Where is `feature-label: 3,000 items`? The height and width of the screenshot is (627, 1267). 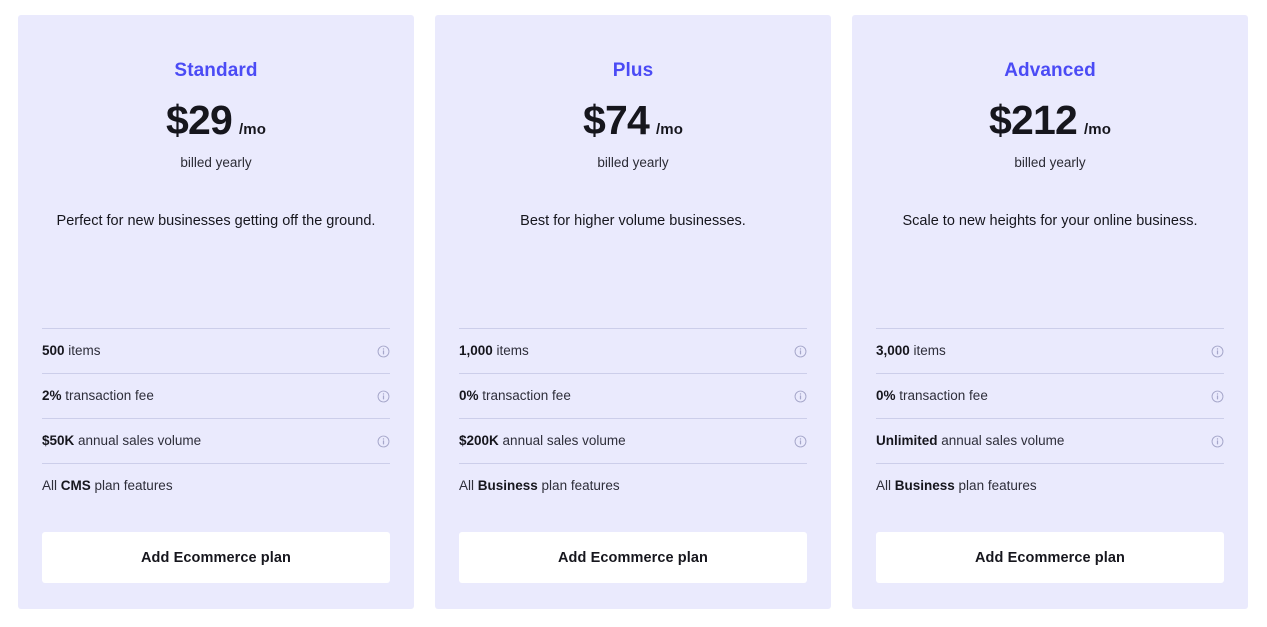 feature-label: 3,000 items is located at coordinates (911, 350).